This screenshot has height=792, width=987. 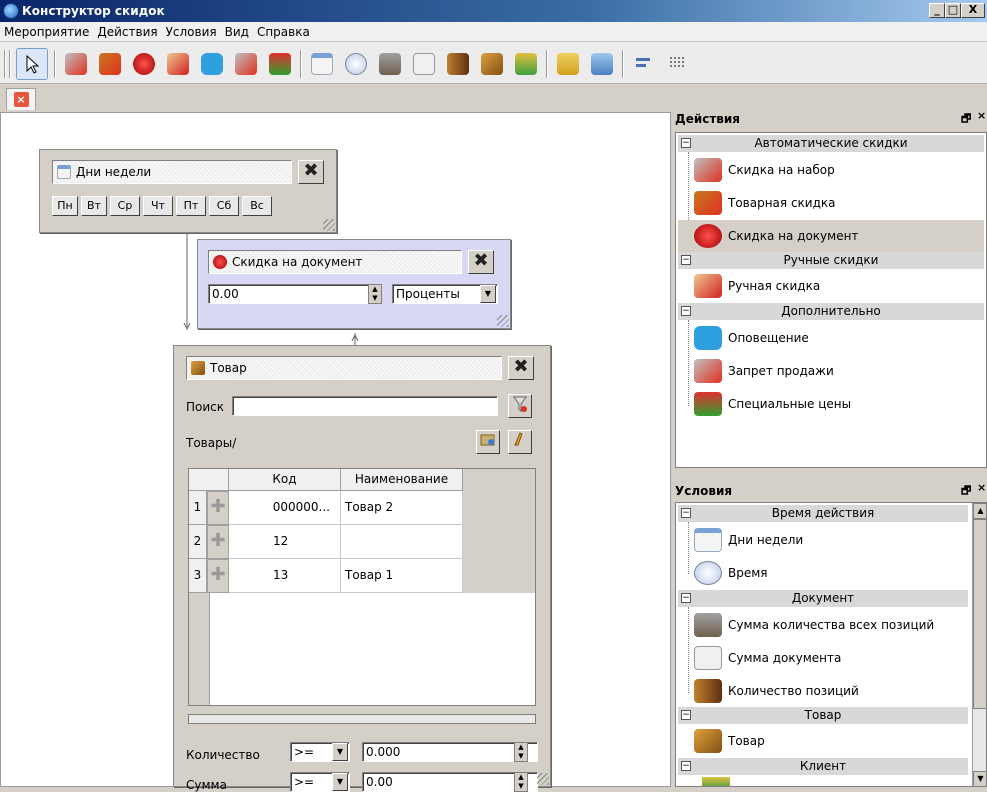 What do you see at coordinates (767, 404) in the screenshot?
I see `tree-item-special-prices: Специальные цены` at bounding box center [767, 404].